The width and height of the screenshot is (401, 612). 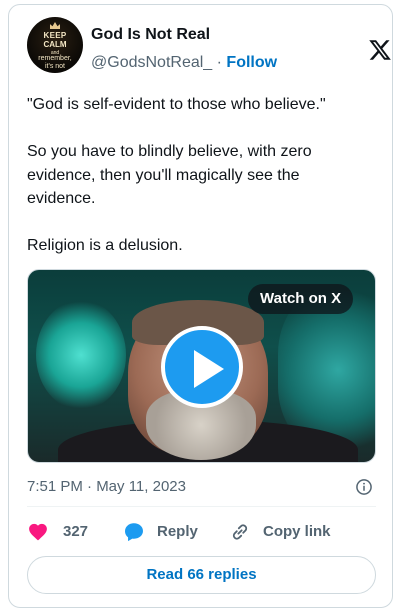 What do you see at coordinates (55, 58) in the screenshot?
I see `avatar-text-4: remember,` at bounding box center [55, 58].